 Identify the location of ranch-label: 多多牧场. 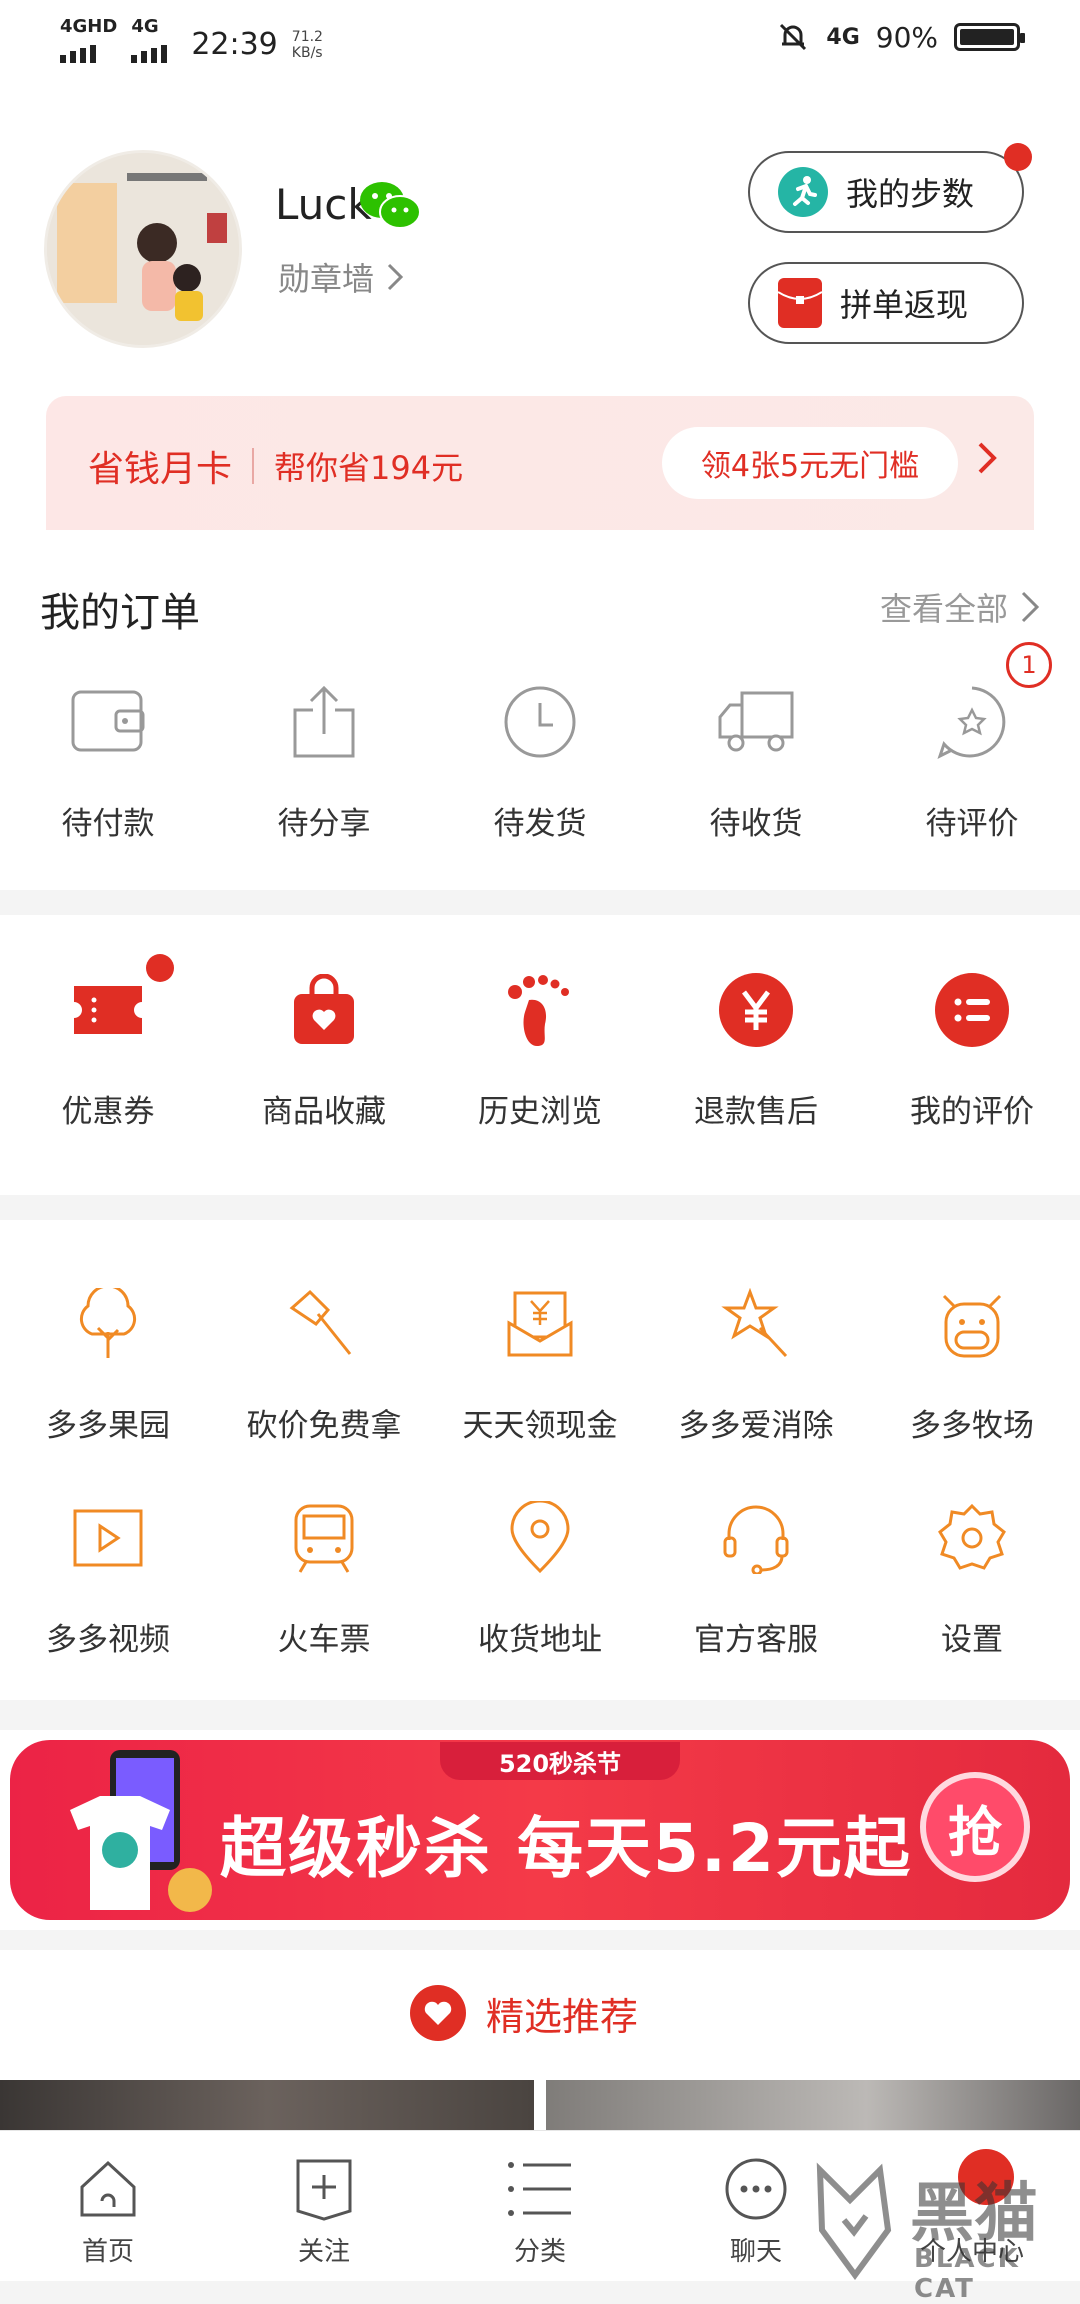
(972, 1426).